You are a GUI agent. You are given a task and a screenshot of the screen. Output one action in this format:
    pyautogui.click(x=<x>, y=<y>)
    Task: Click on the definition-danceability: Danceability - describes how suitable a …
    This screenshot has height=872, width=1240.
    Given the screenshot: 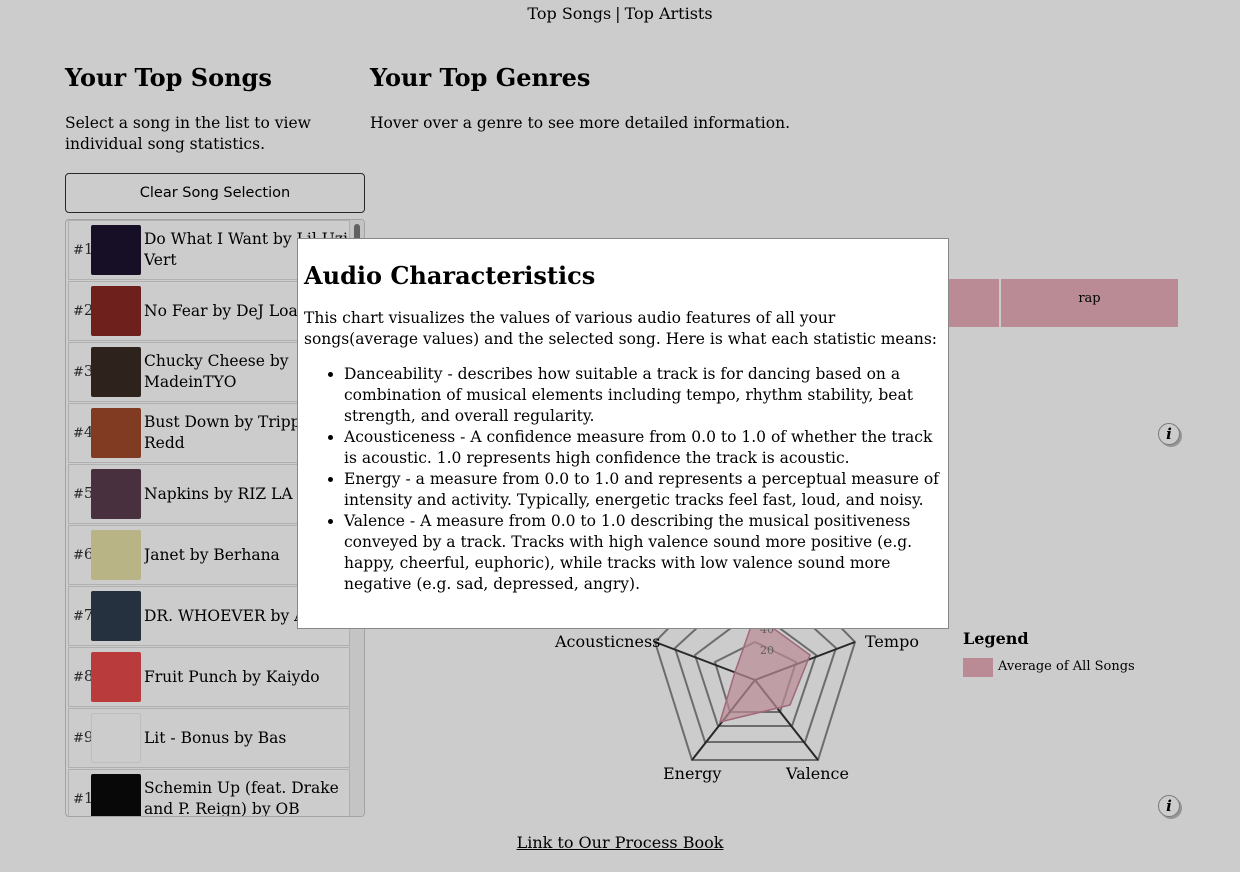 What is the action you would take?
    pyautogui.click(x=643, y=395)
    